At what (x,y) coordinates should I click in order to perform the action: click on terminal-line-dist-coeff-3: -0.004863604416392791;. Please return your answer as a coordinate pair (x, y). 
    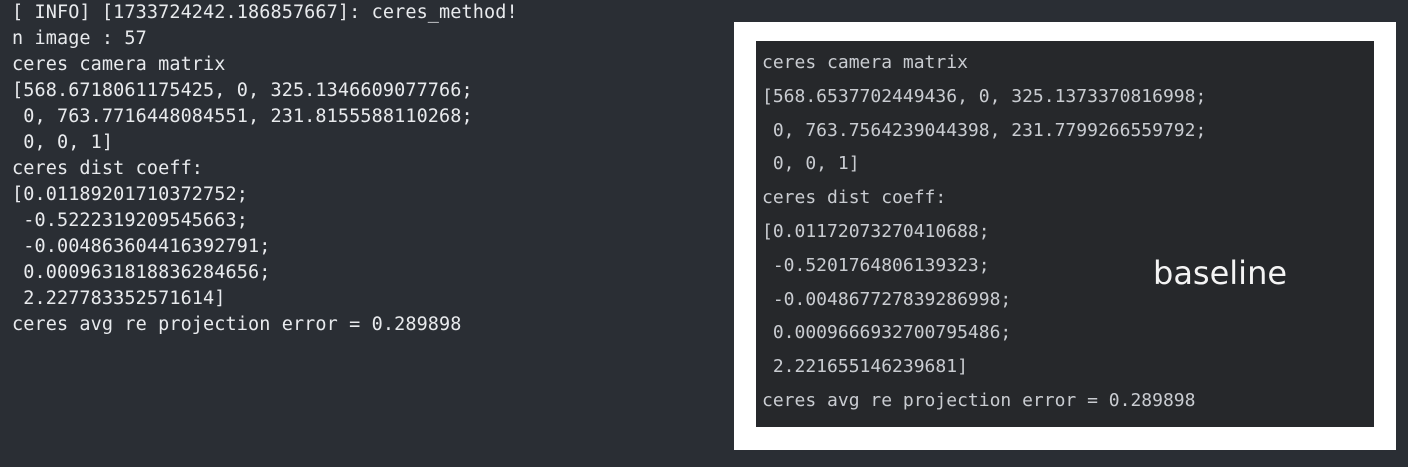
    Looking at the image, I should click on (141, 246).